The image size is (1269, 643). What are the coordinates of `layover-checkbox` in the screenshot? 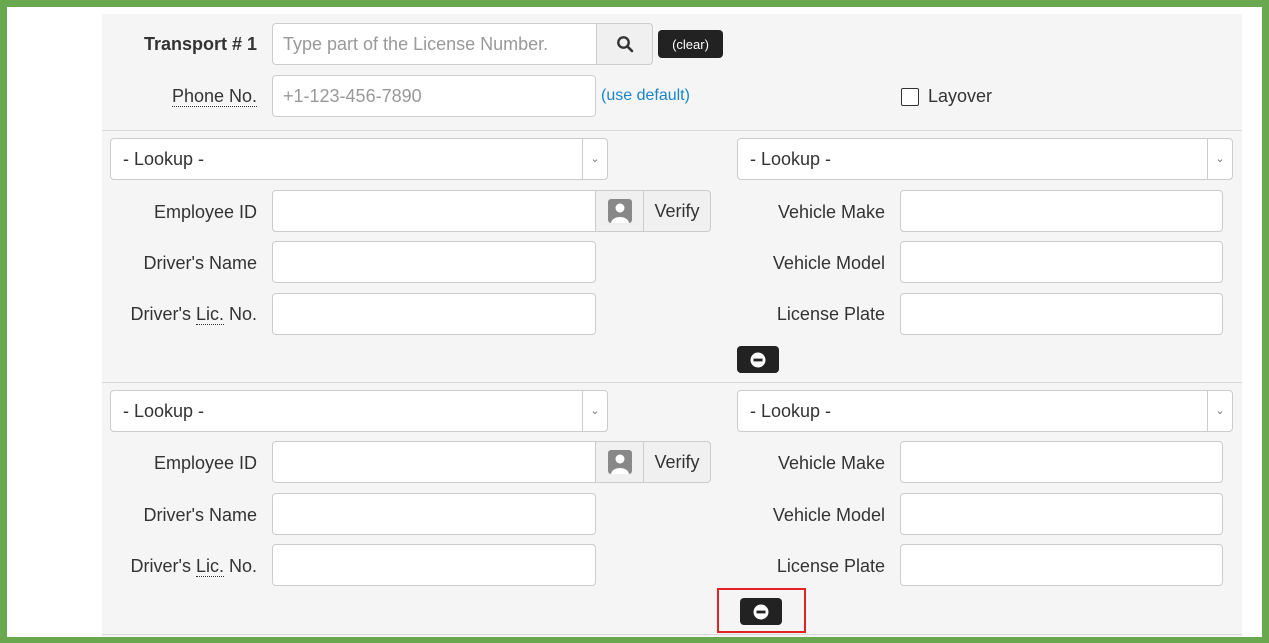 It's located at (910, 97).